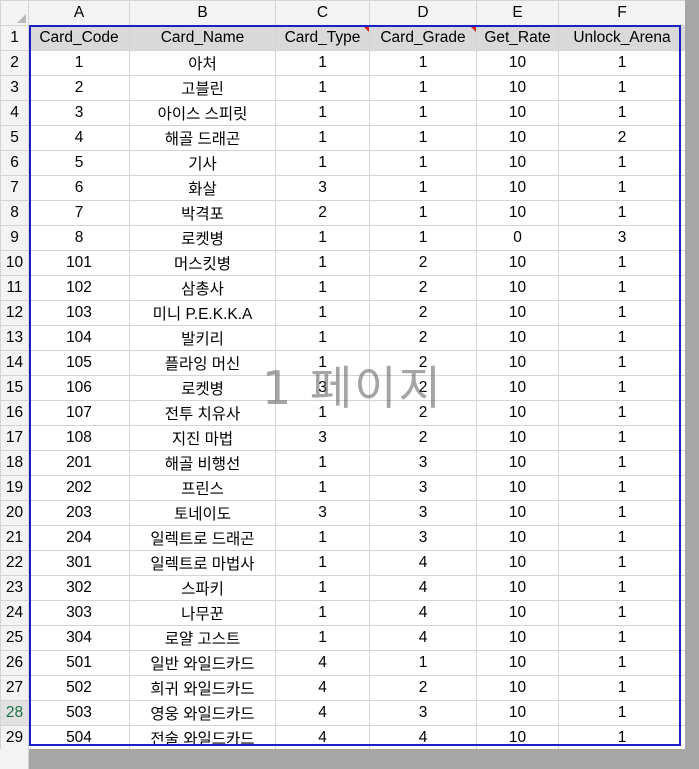 The width and height of the screenshot is (699, 769). Describe the element at coordinates (423, 38) in the screenshot. I see `header-cell-card-grade: Card_Grade` at that location.